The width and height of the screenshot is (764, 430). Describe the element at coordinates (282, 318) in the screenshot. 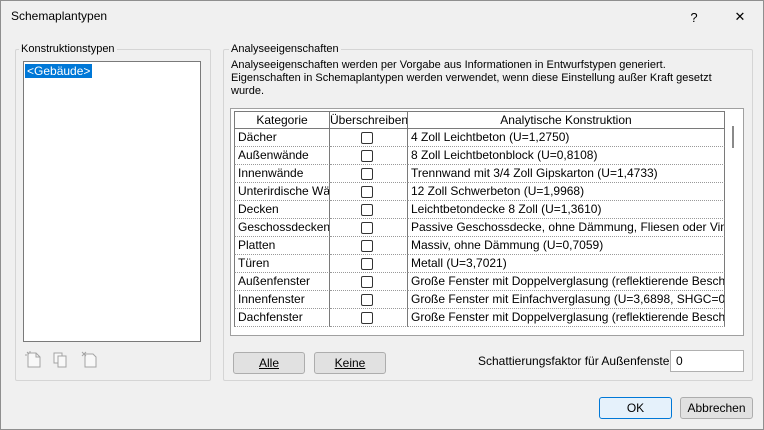

I see `cell-category: Dachfenster` at that location.